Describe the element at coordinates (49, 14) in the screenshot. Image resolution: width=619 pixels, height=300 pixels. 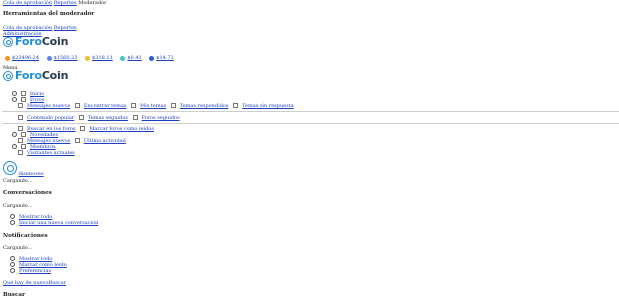
I see `mod-tools-title: Herramientas del moderador` at that location.